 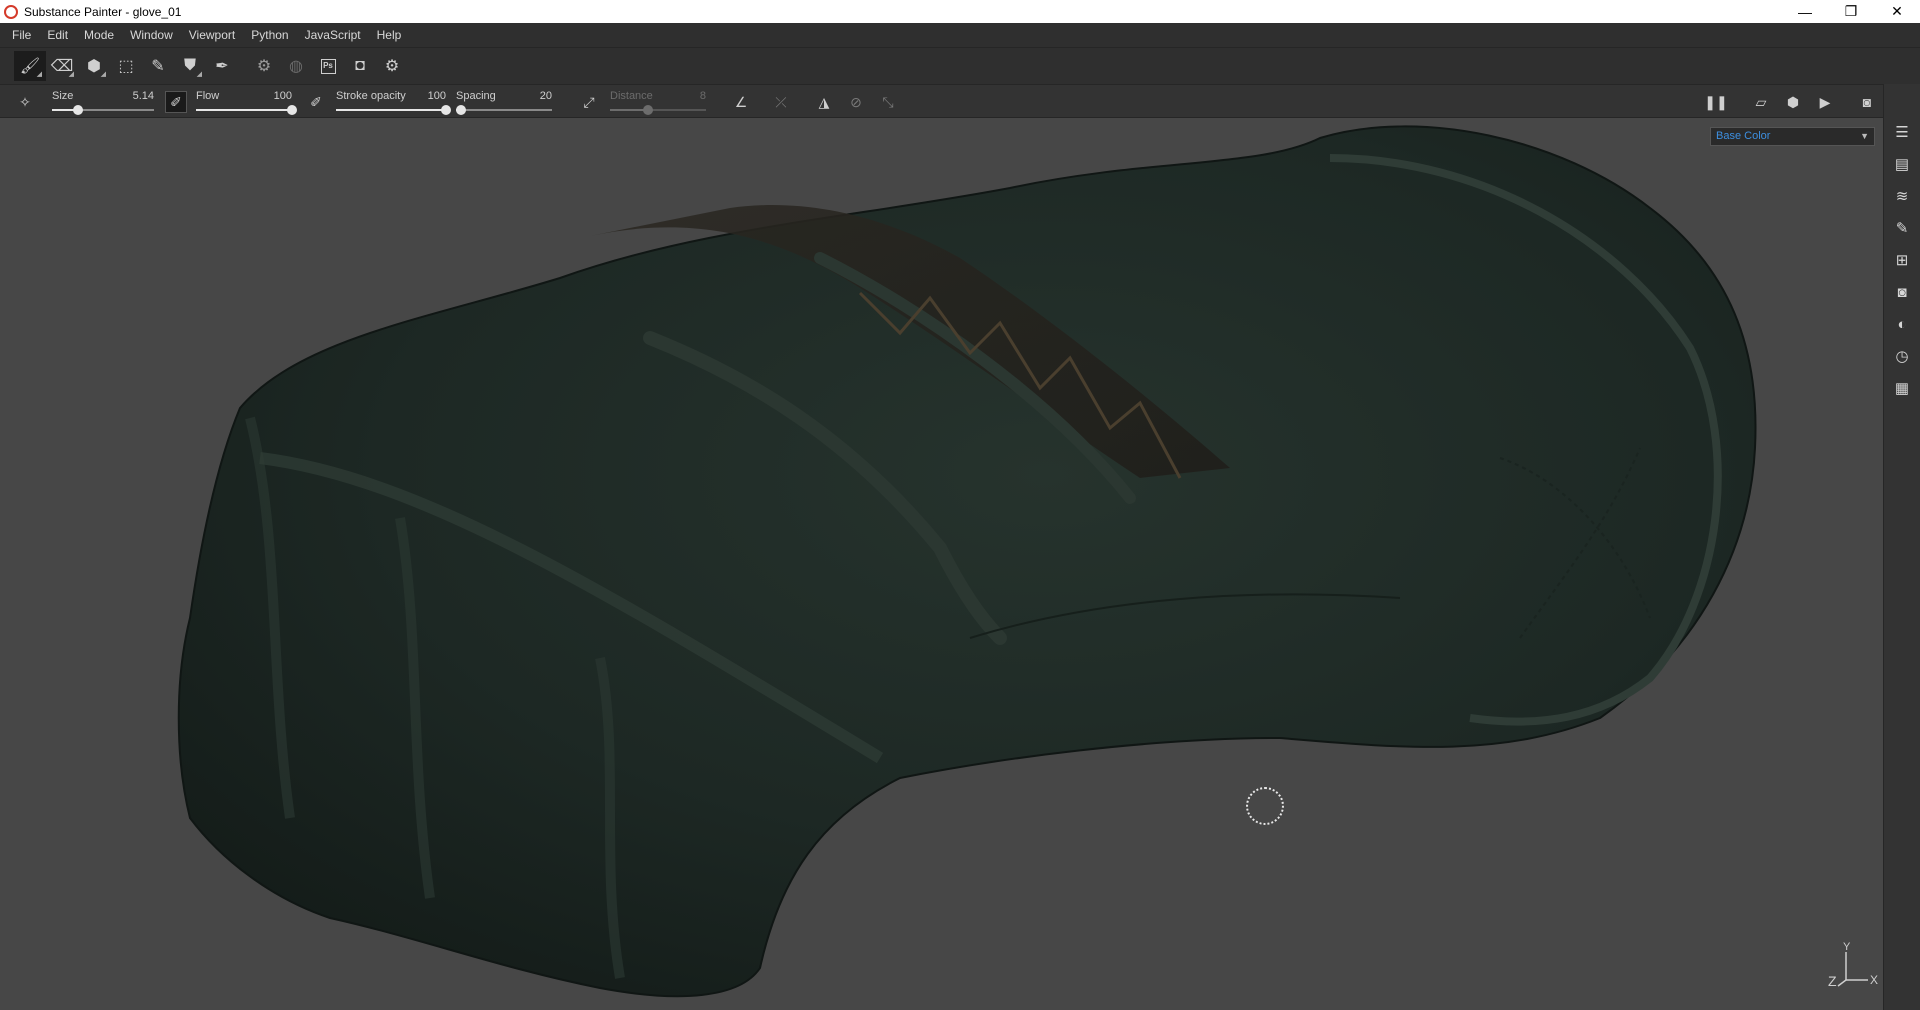 I want to click on axis-x-label: X, so click(x=1874, y=980).